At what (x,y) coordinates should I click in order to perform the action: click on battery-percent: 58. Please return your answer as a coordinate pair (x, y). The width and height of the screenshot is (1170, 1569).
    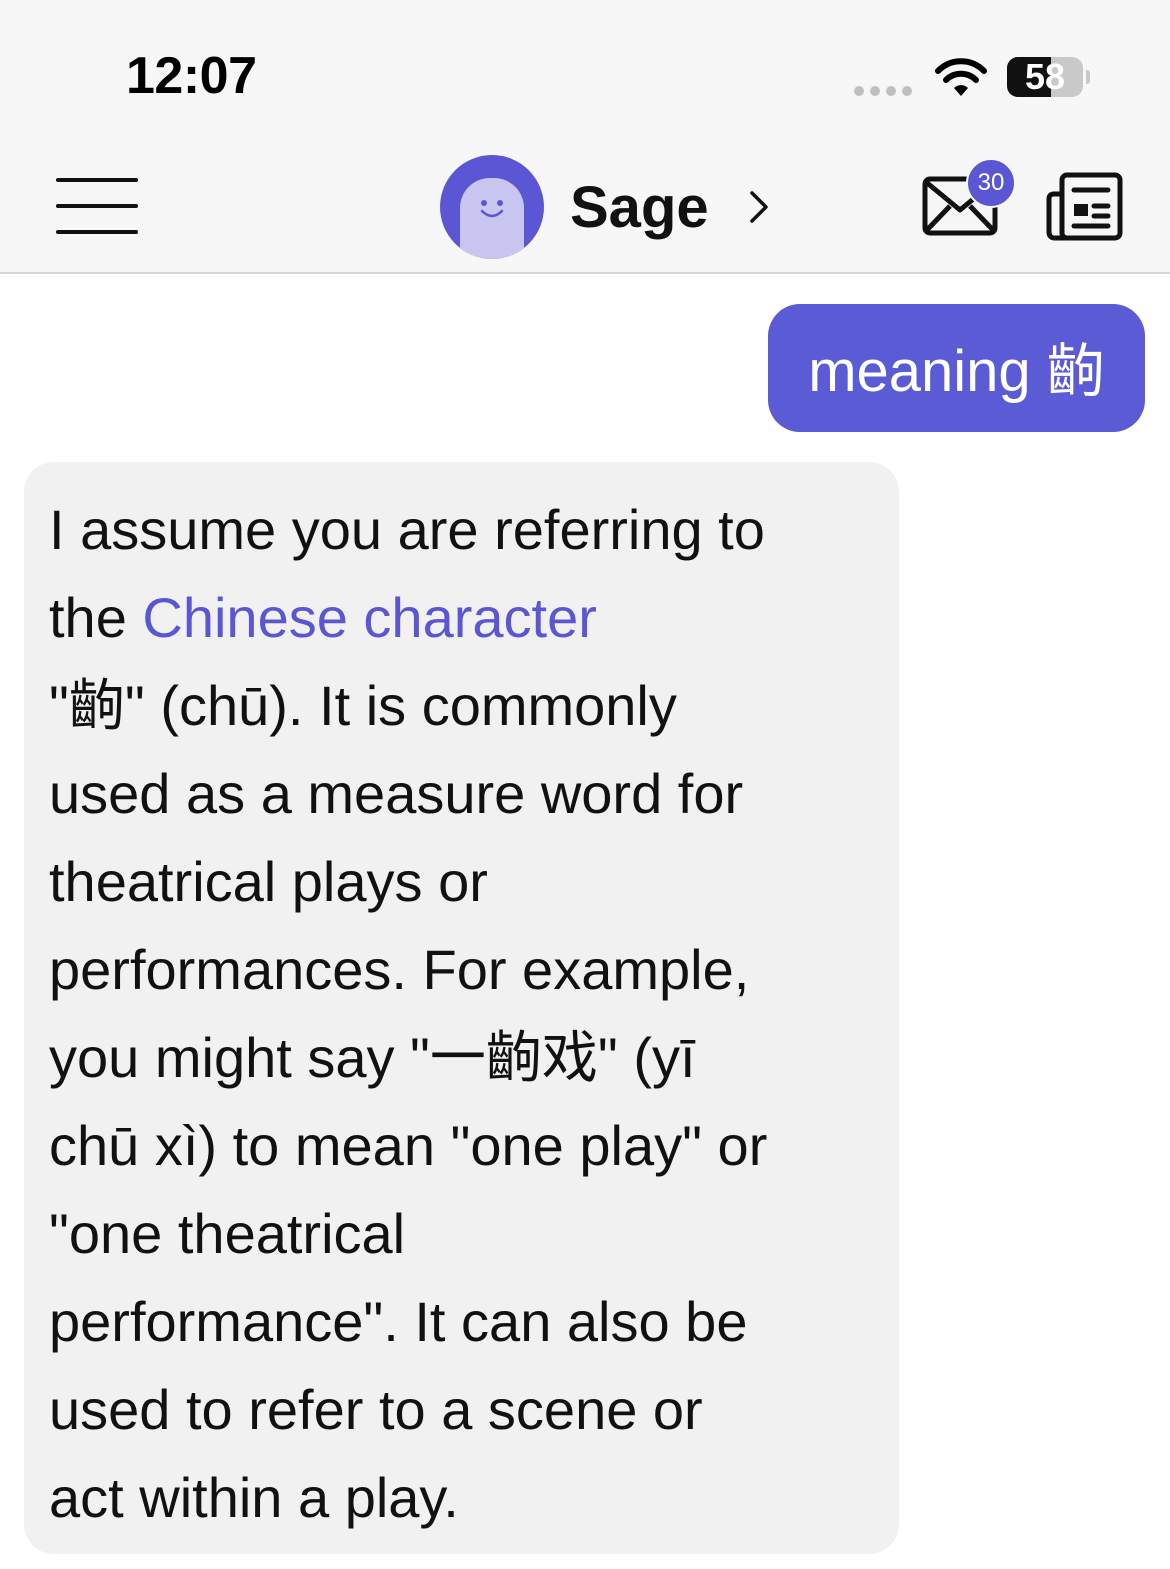
    Looking at the image, I should click on (1045, 77).